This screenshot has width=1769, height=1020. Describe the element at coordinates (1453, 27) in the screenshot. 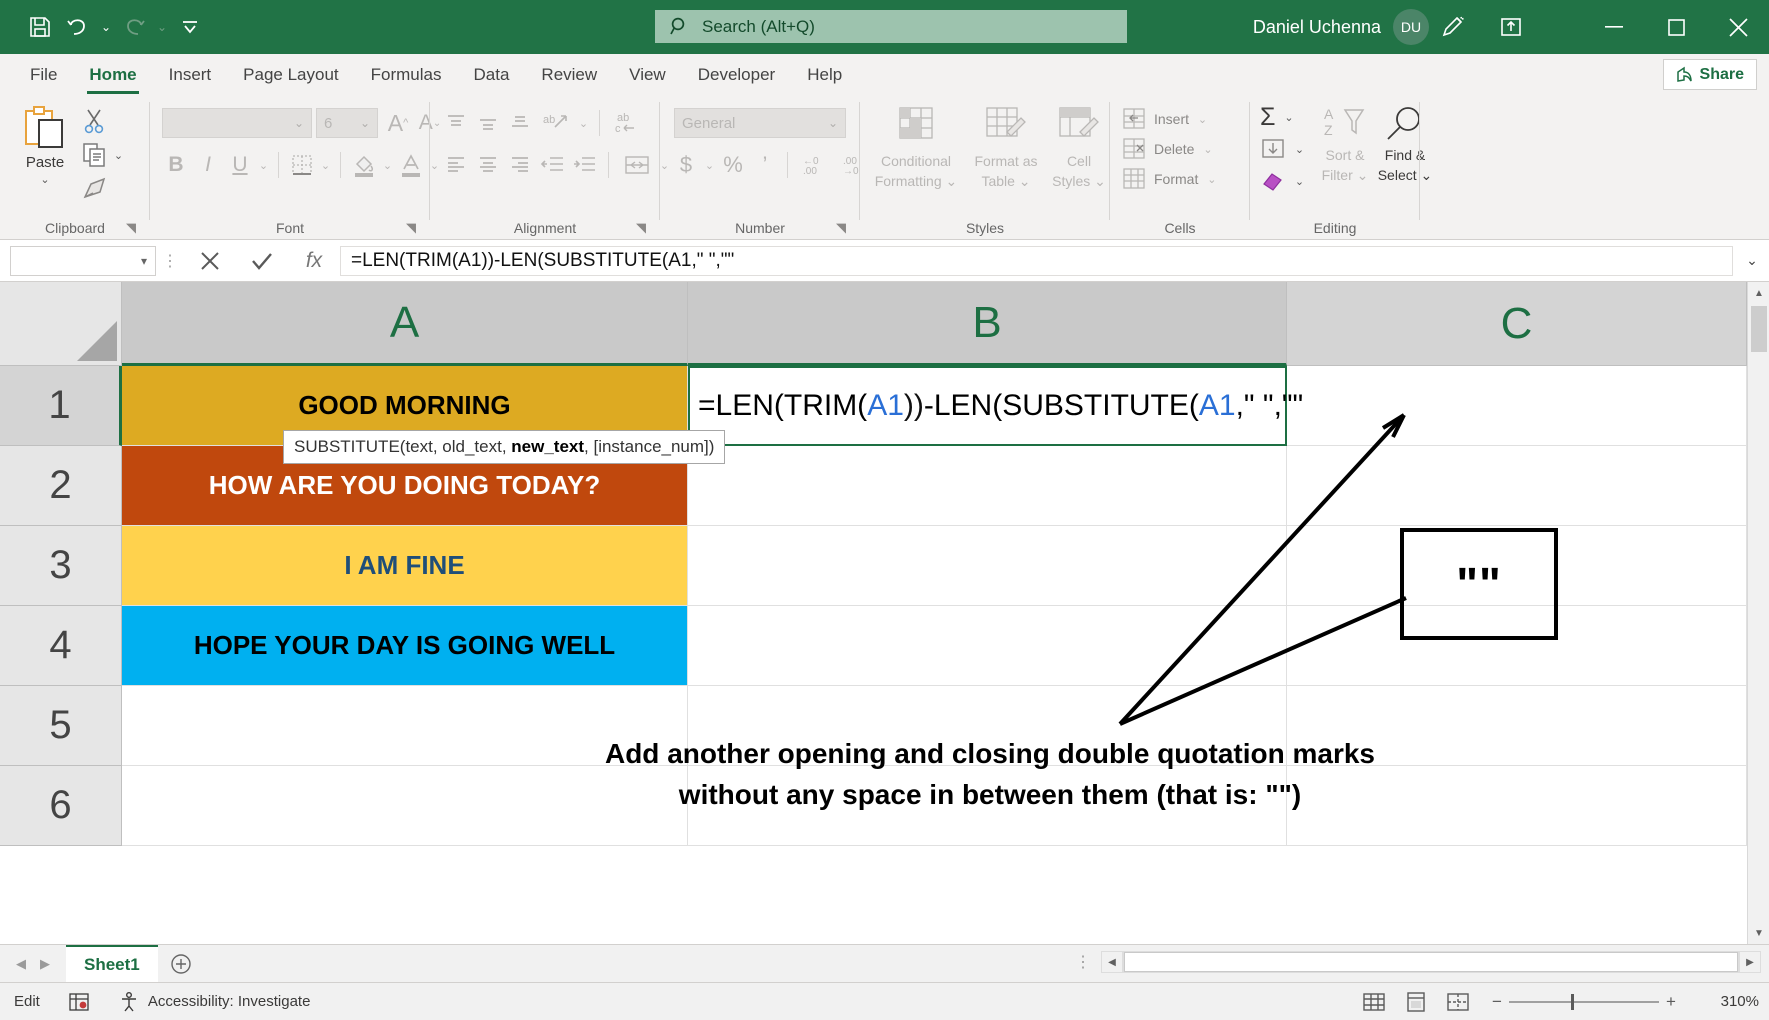

I see `pen-annotate-icon` at that location.